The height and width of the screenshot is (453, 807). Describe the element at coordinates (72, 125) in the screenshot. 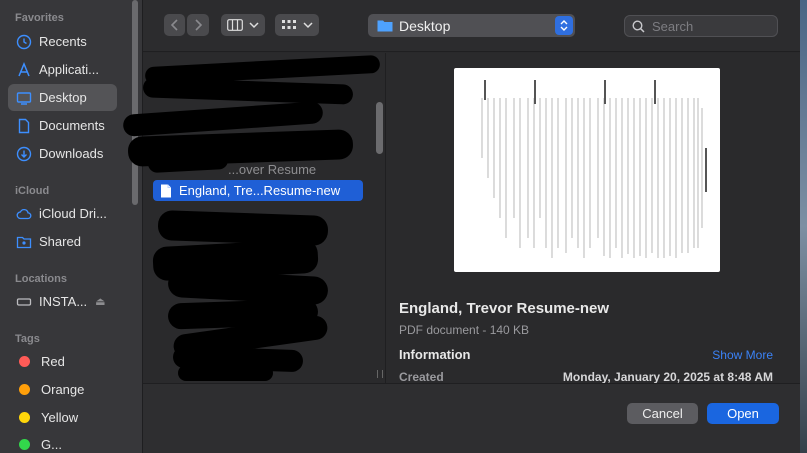

I see `sidebar-item-label: Documents` at that location.